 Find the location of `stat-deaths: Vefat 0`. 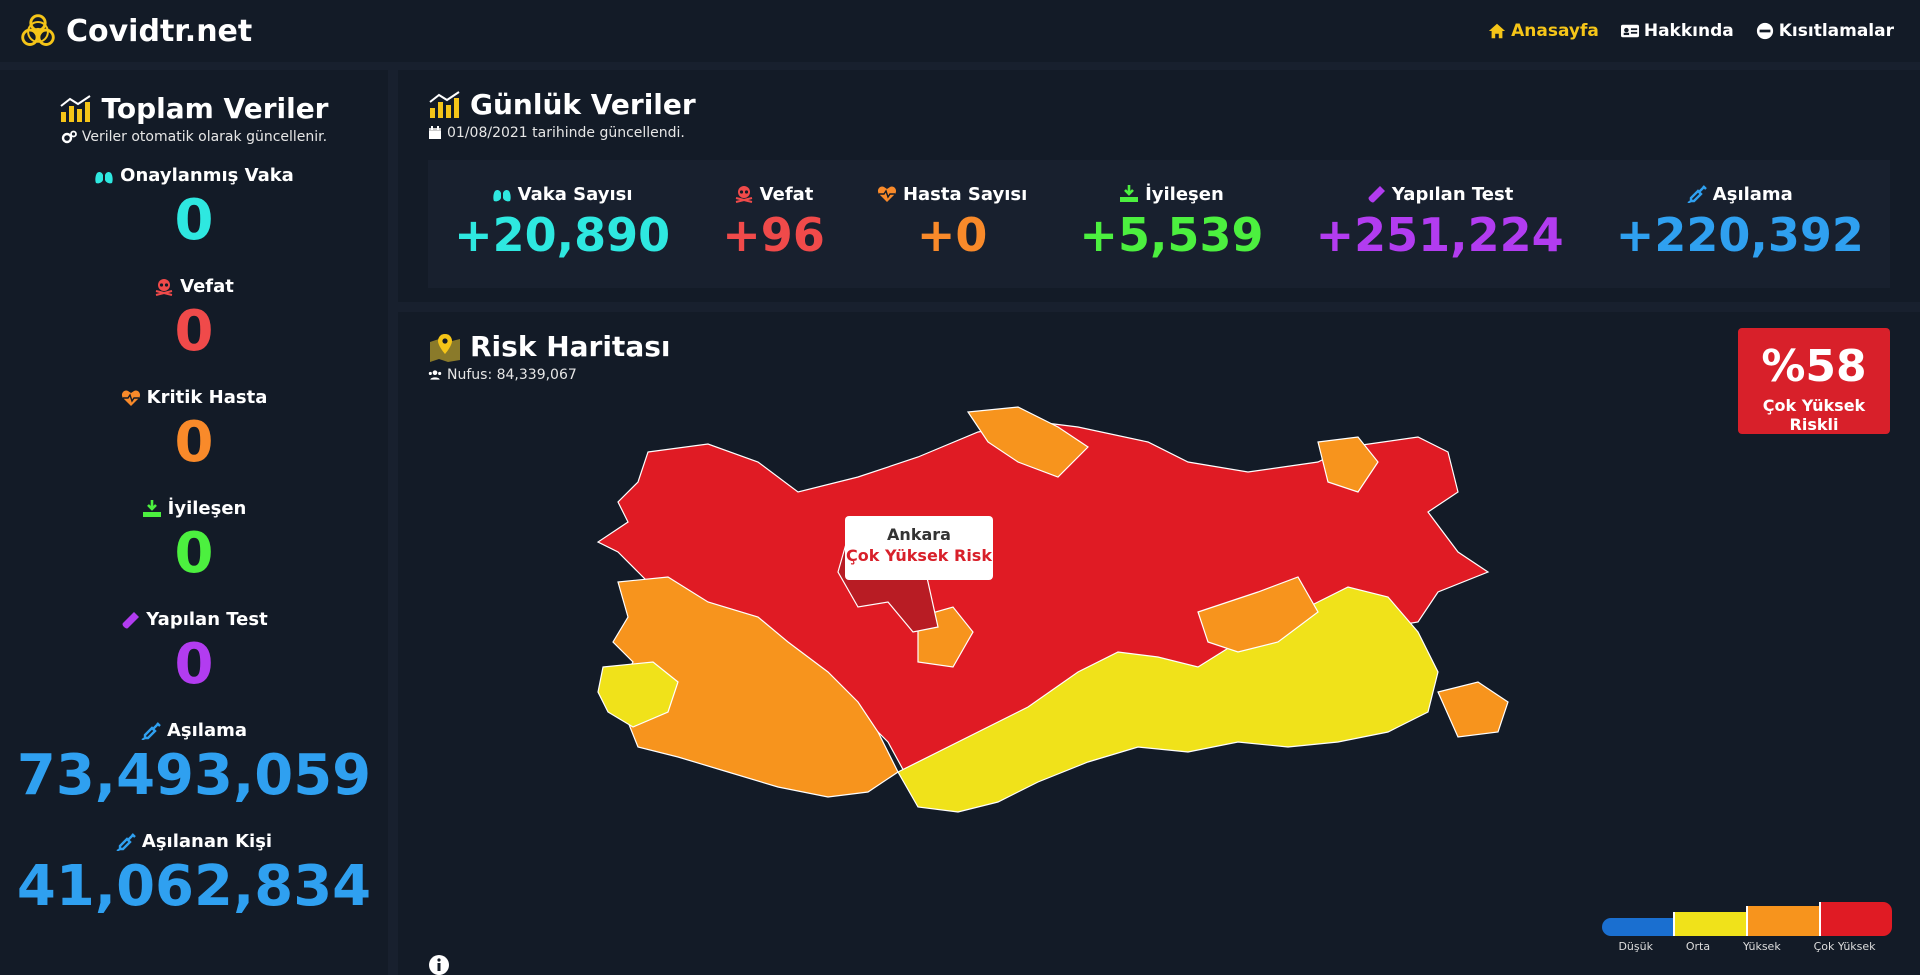

stat-deaths: Vefat 0 is located at coordinates (194, 321).